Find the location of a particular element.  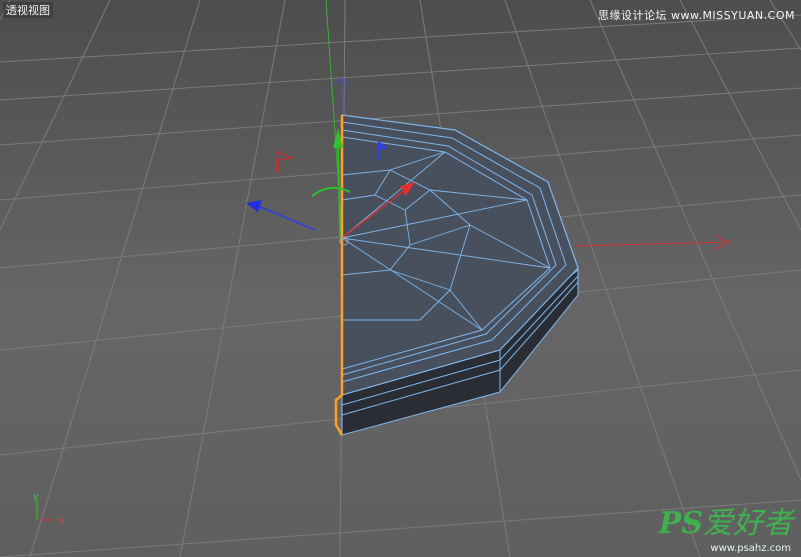

watermark-logo: PS爱好者 is located at coordinates (726, 524).